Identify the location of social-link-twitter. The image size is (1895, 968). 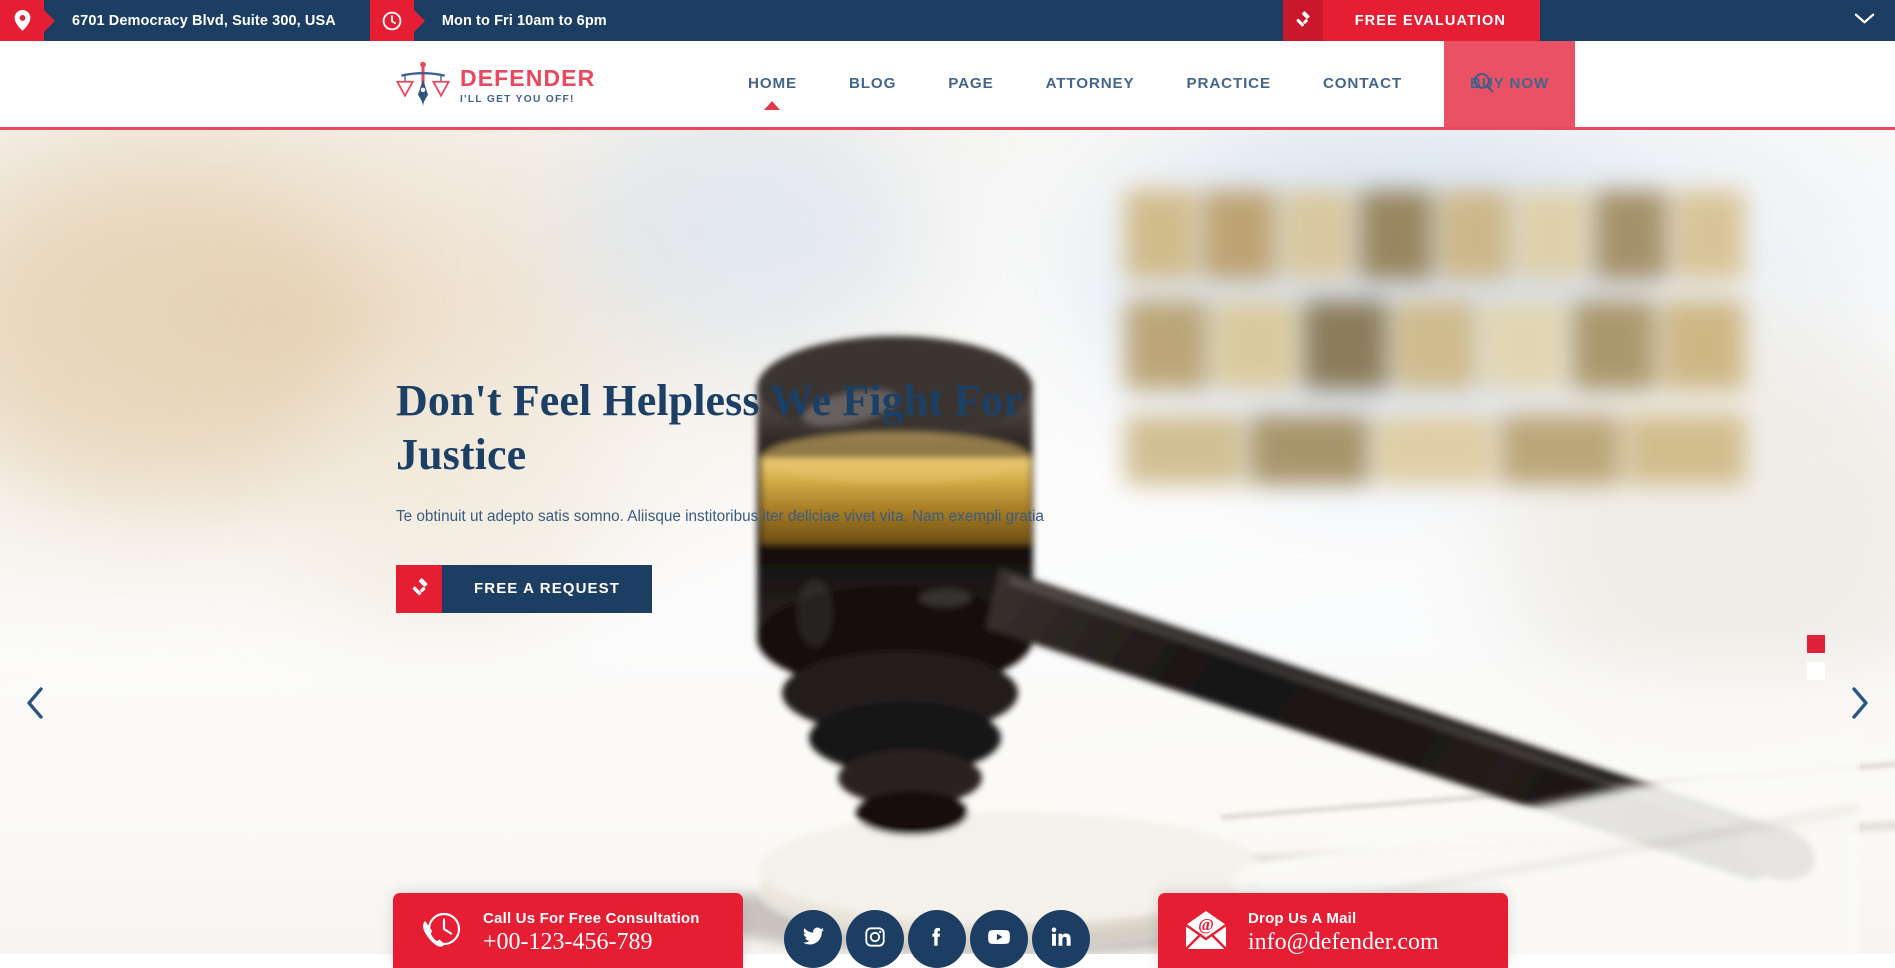
(813, 939).